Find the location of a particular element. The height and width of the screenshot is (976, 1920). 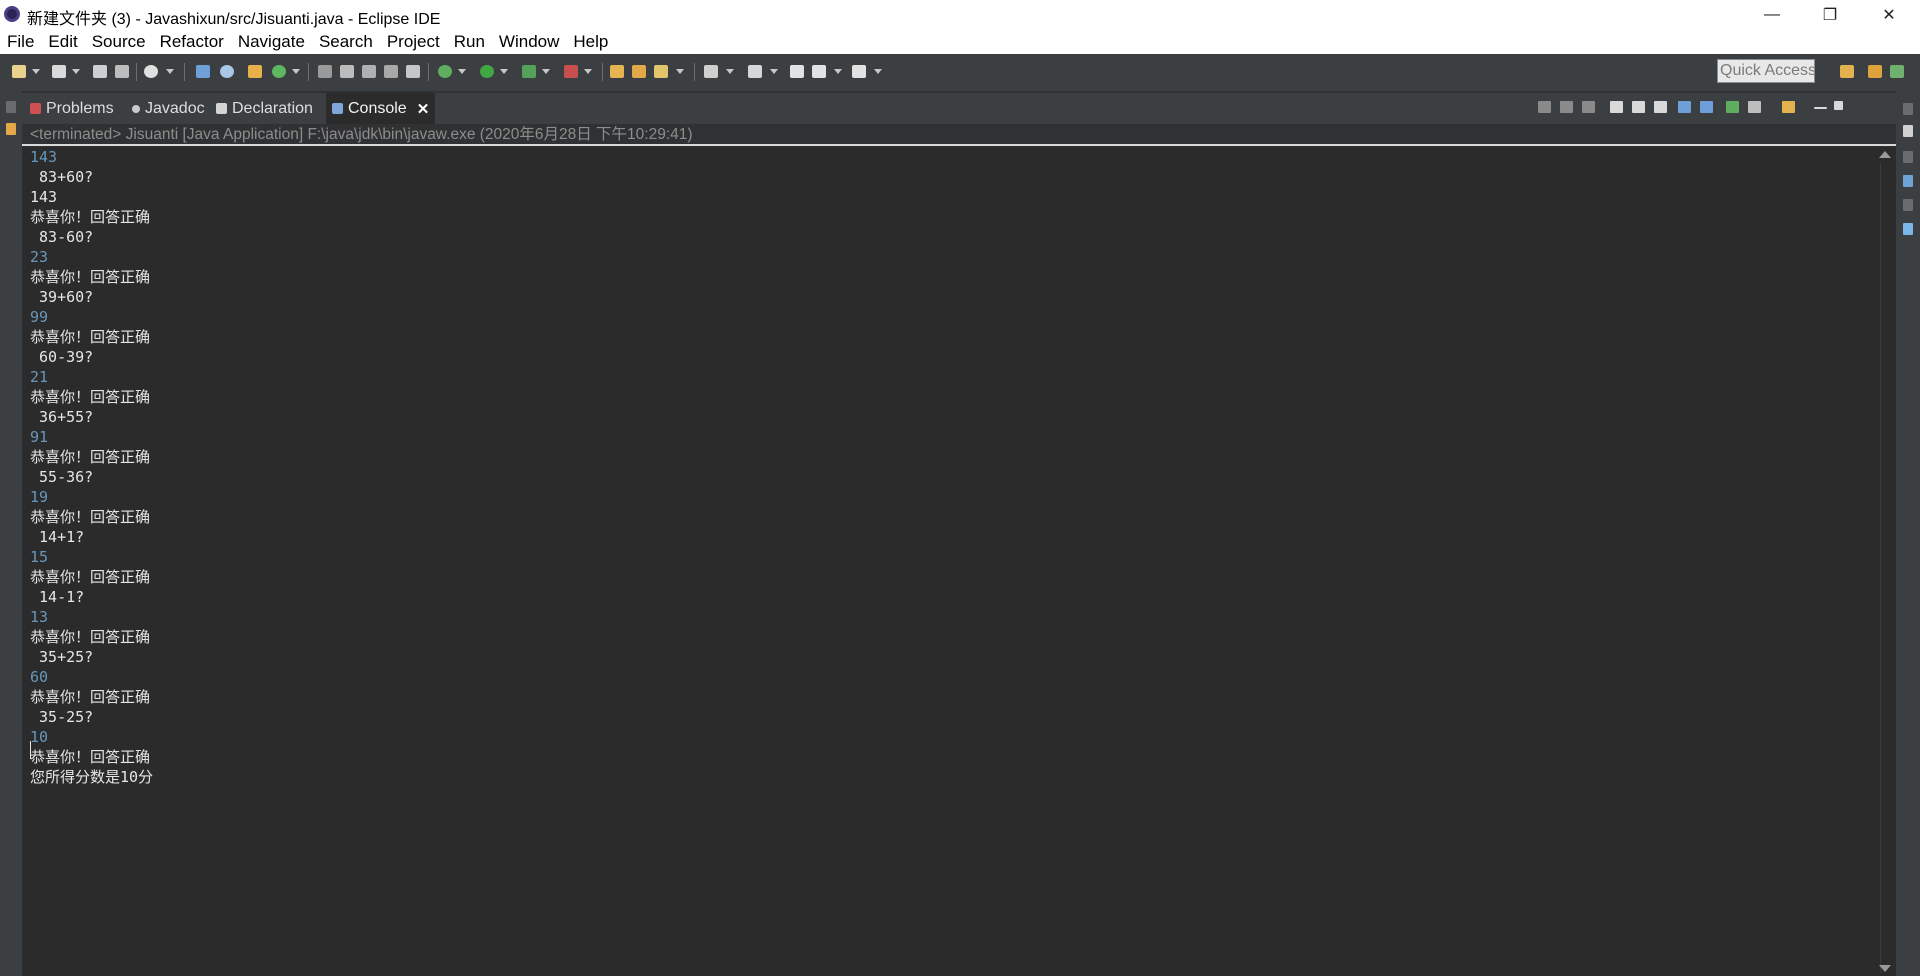

profile-icon is located at coordinates (151, 71).